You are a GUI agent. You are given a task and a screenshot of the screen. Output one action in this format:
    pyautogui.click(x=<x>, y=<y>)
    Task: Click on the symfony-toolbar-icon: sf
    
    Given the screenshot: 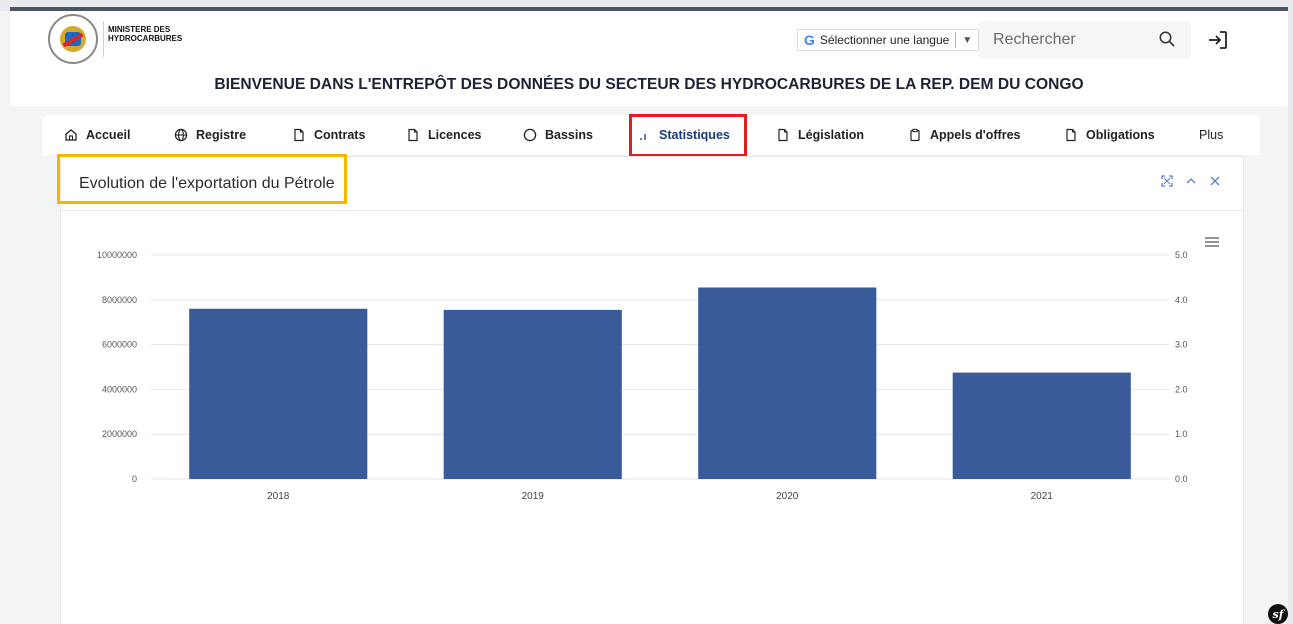 What is the action you would take?
    pyautogui.click(x=1278, y=614)
    